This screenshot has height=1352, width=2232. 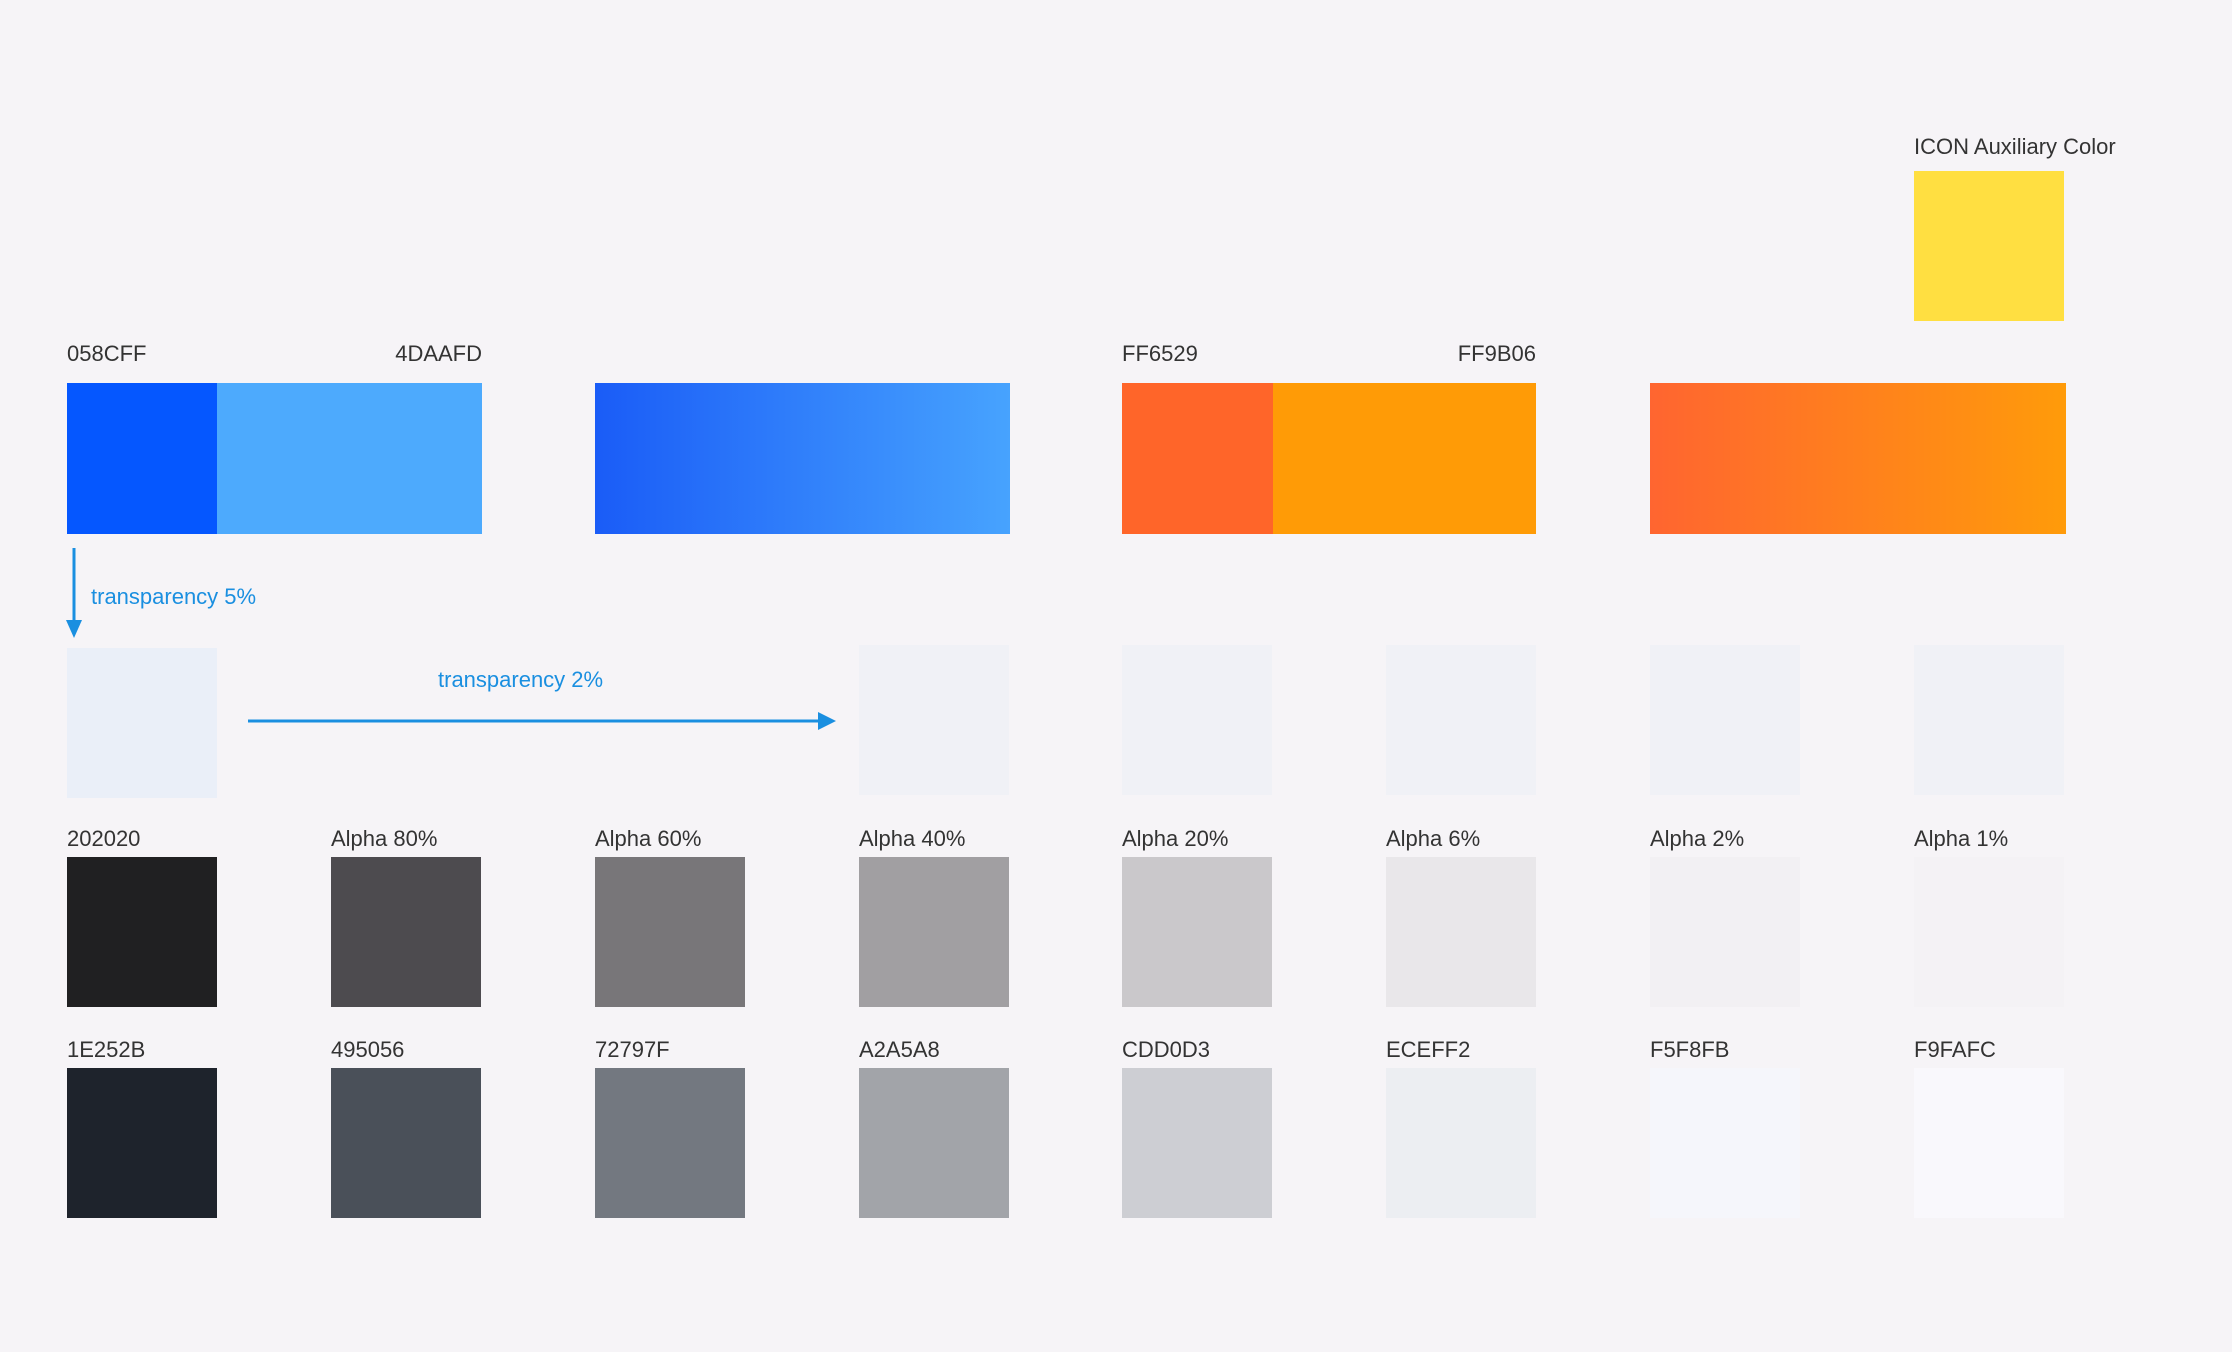 What do you see at coordinates (542, 721) in the screenshot?
I see `transparency-2-arrow` at bounding box center [542, 721].